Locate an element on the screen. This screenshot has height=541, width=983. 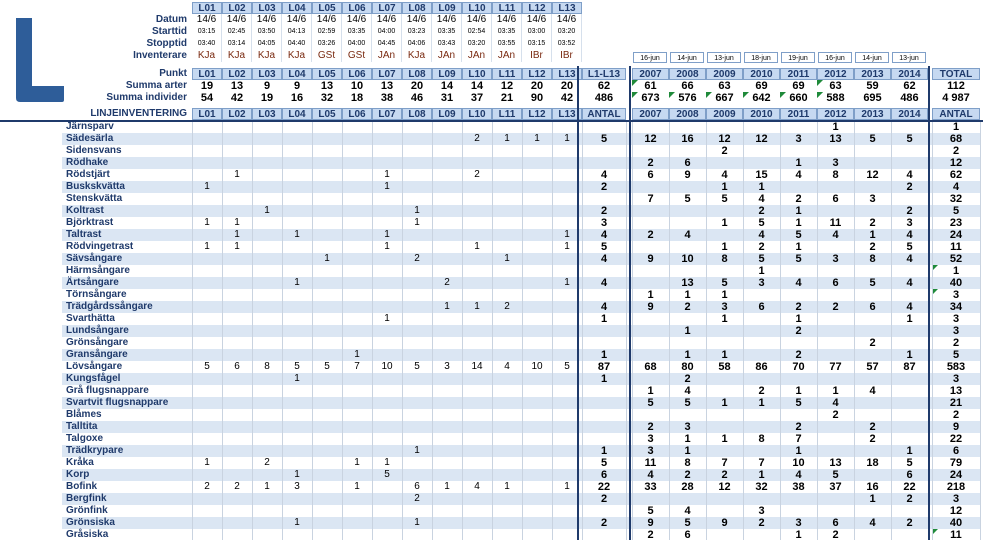
row-total-cell: 34 is located at coordinates (956, 307).